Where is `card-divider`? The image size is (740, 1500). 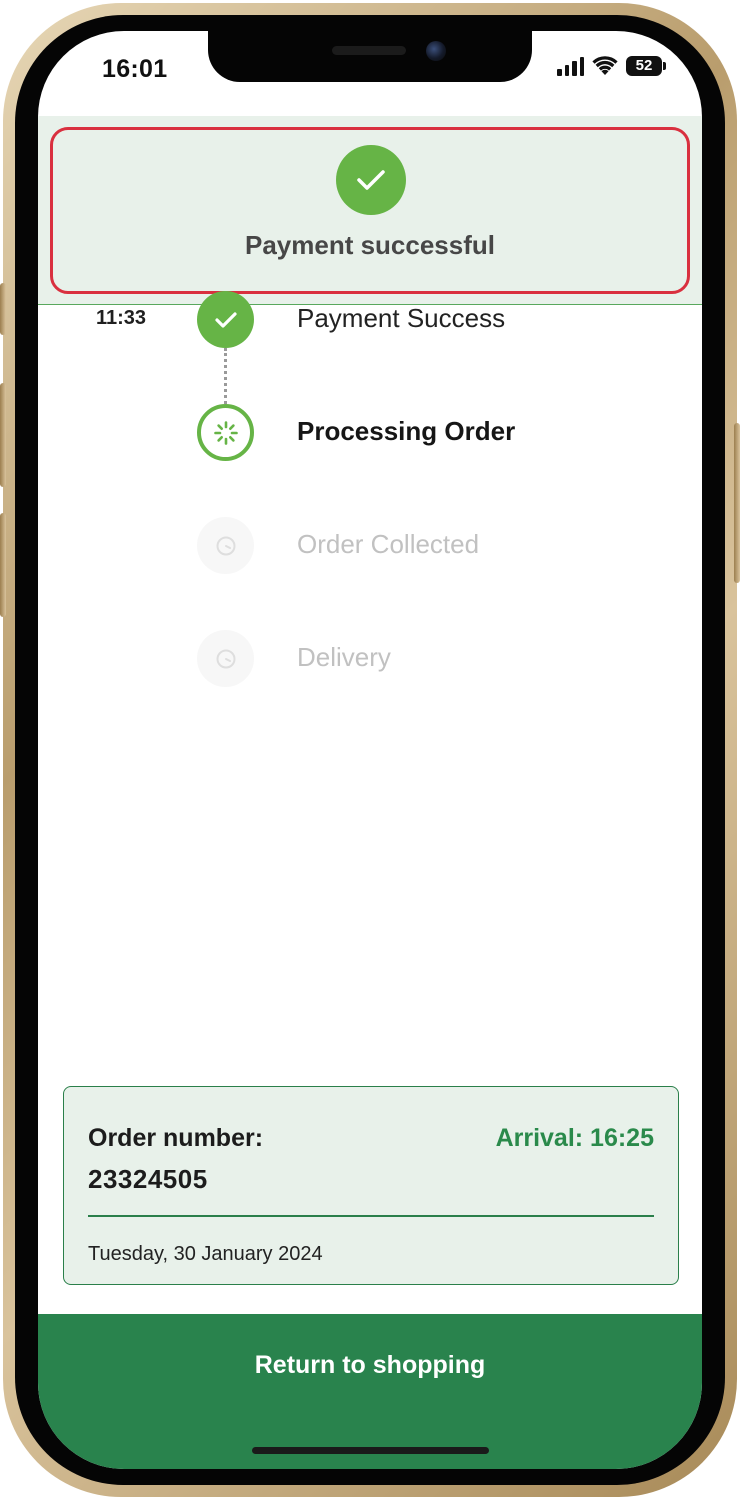 card-divider is located at coordinates (371, 1216).